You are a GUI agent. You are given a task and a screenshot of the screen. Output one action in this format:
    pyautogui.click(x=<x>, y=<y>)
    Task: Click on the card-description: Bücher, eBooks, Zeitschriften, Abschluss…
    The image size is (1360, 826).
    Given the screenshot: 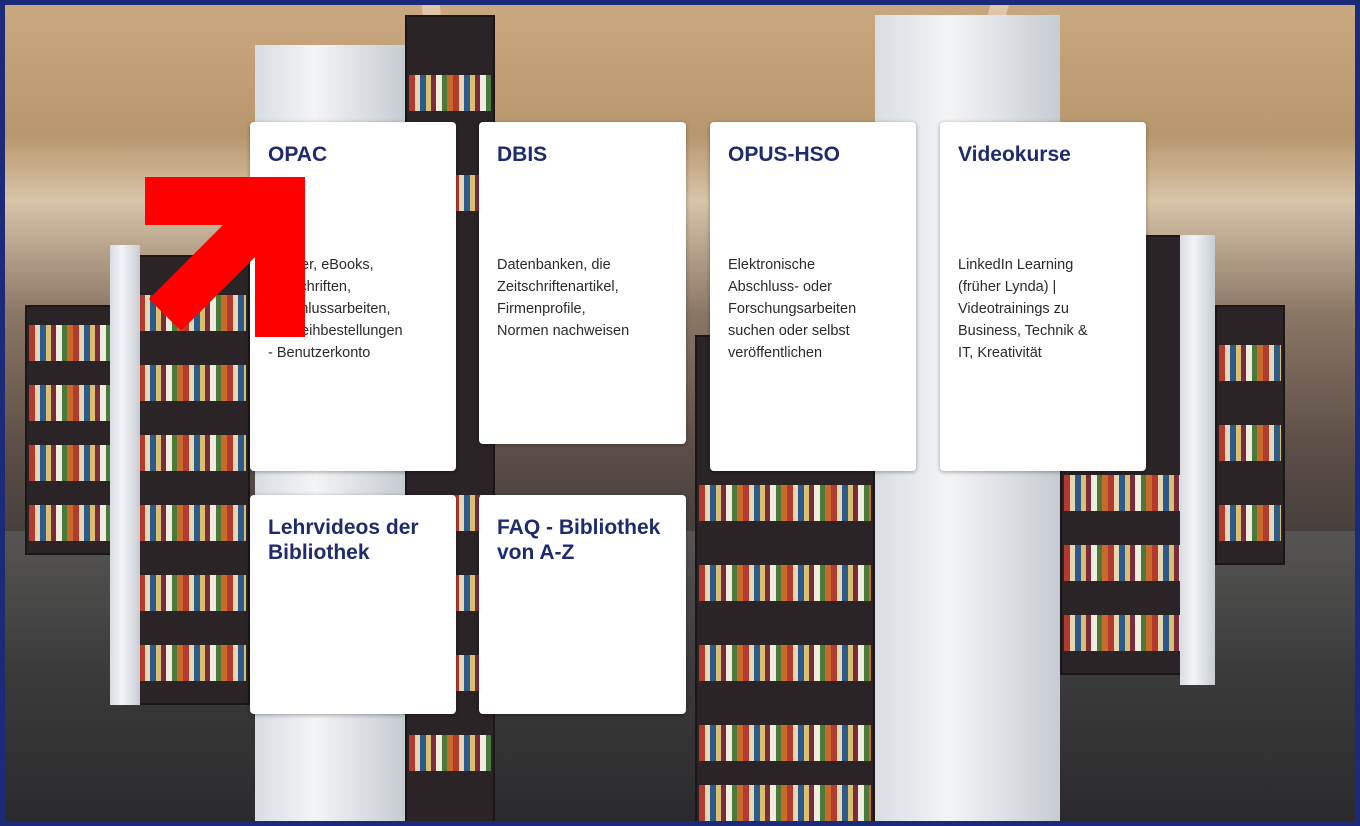 What is the action you would take?
    pyautogui.click(x=335, y=309)
    